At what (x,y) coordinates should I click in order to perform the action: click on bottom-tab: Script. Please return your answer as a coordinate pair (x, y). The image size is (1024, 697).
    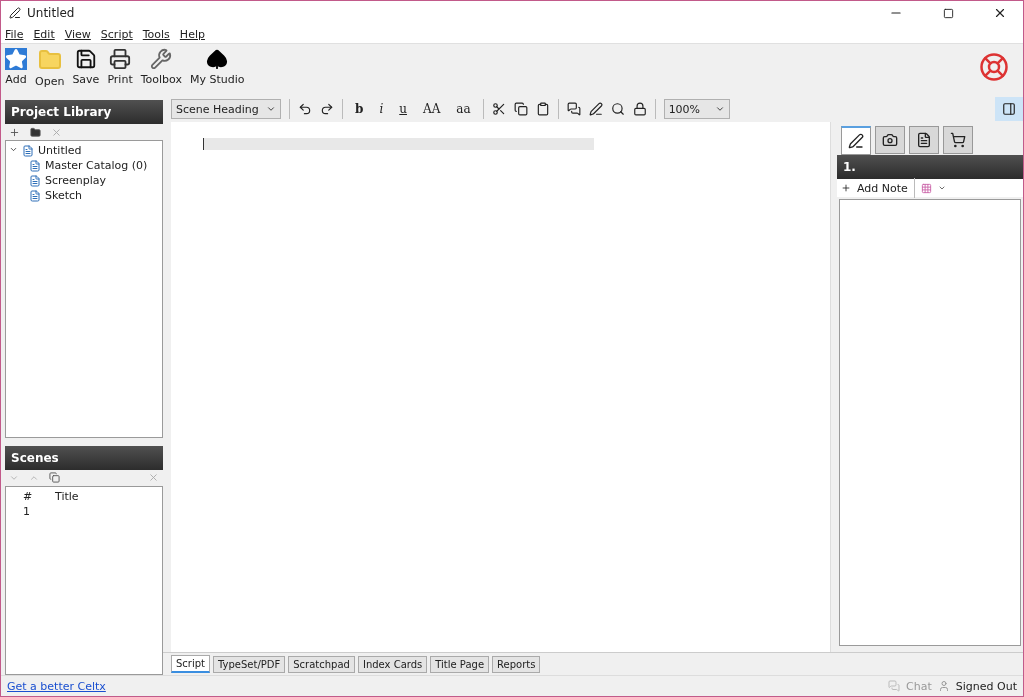
    Looking at the image, I should click on (190, 664).